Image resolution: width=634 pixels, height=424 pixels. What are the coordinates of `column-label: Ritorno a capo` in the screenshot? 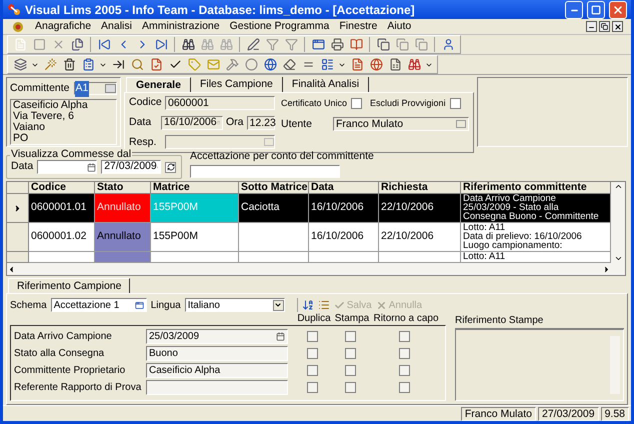 It's located at (406, 319).